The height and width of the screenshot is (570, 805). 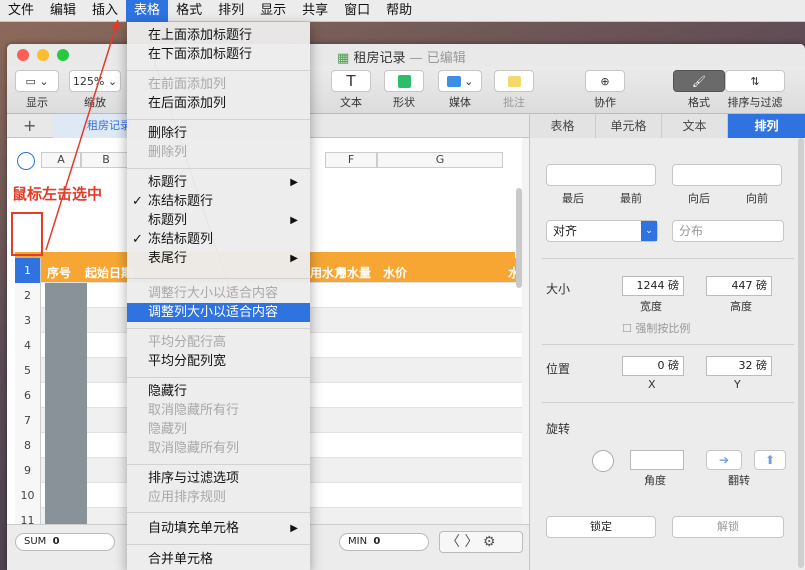 What do you see at coordinates (218, 258) in the screenshot?
I see `menu-item: 表尾行 ▶` at bounding box center [218, 258].